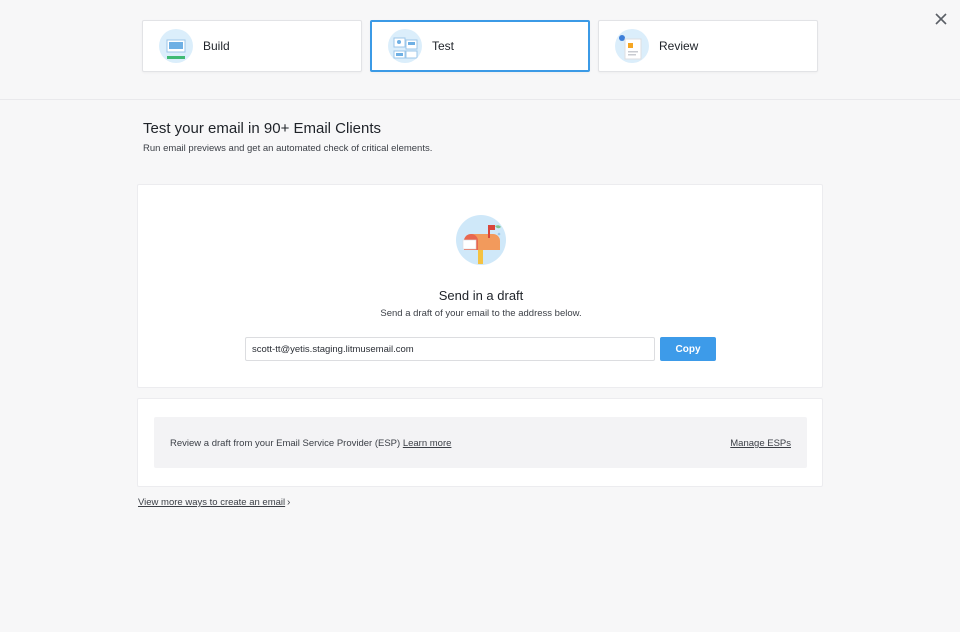 Image resolution: width=960 pixels, height=632 pixels. What do you see at coordinates (760, 443) in the screenshot?
I see `manage-esps-link: Manage ESPs` at bounding box center [760, 443].